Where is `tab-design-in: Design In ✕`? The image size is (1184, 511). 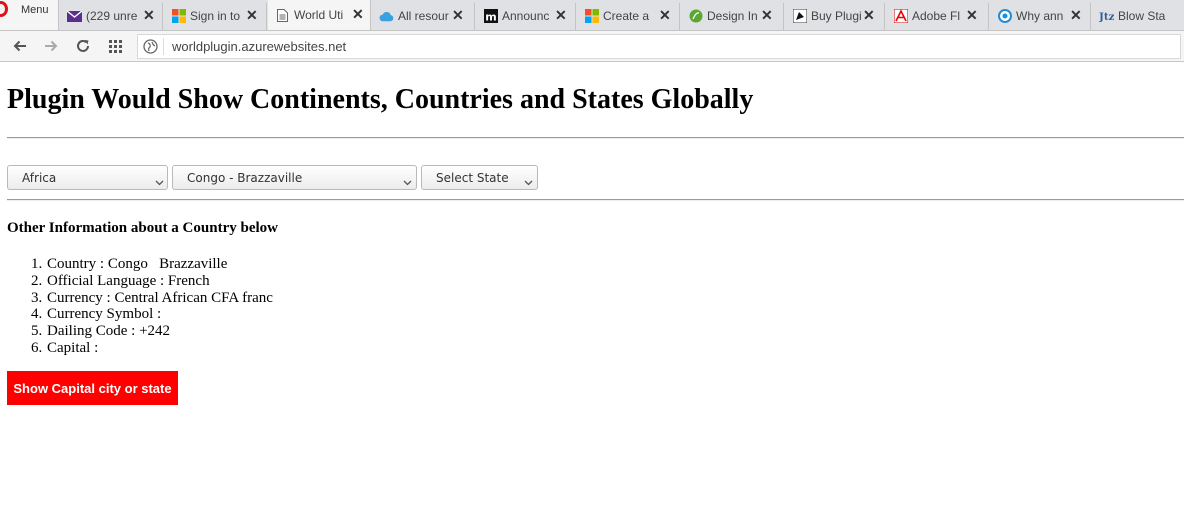
tab-design-in: Design In ✕ is located at coordinates (732, 16).